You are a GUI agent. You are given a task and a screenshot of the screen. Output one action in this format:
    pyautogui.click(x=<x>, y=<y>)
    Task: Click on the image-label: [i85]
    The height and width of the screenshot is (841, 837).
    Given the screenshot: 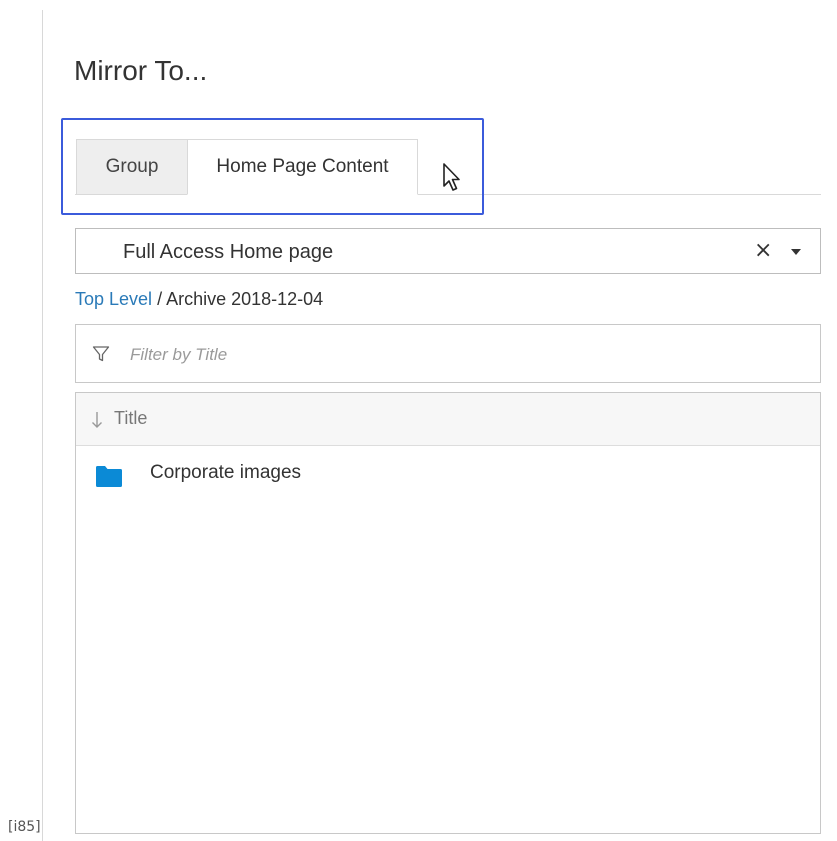 What is the action you would take?
    pyautogui.click(x=24, y=827)
    